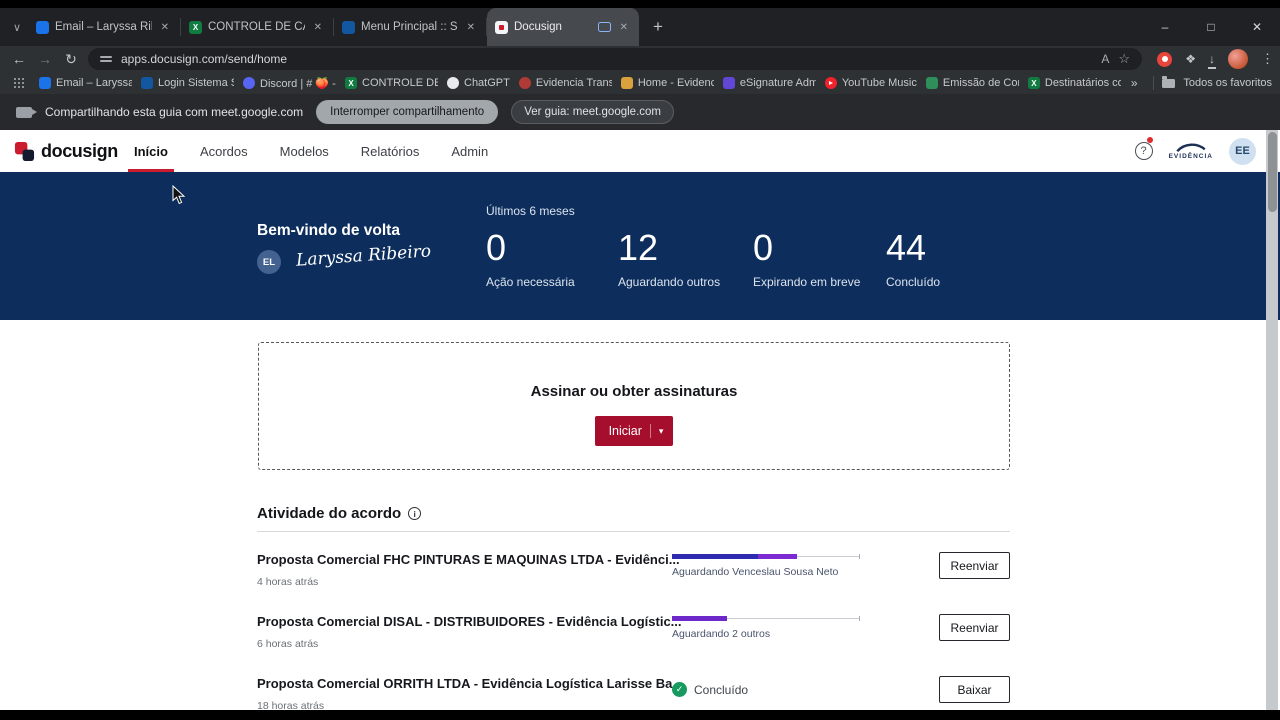  What do you see at coordinates (19, 59) in the screenshot?
I see `back-icon: ←` at bounding box center [19, 59].